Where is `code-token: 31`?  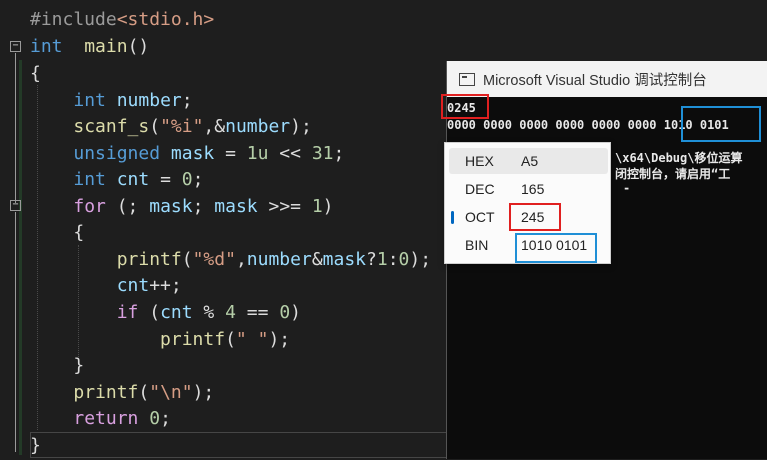
code-token: 31 is located at coordinates (322, 153).